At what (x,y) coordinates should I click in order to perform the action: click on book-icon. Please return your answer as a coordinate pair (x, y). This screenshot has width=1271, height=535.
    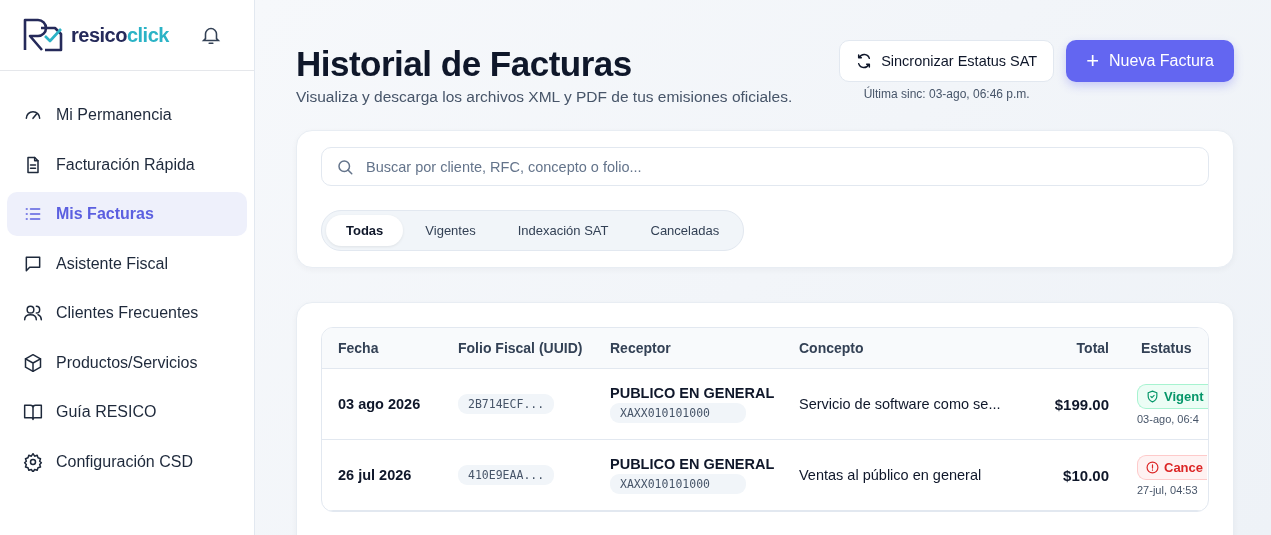
    Looking at the image, I should click on (33, 412).